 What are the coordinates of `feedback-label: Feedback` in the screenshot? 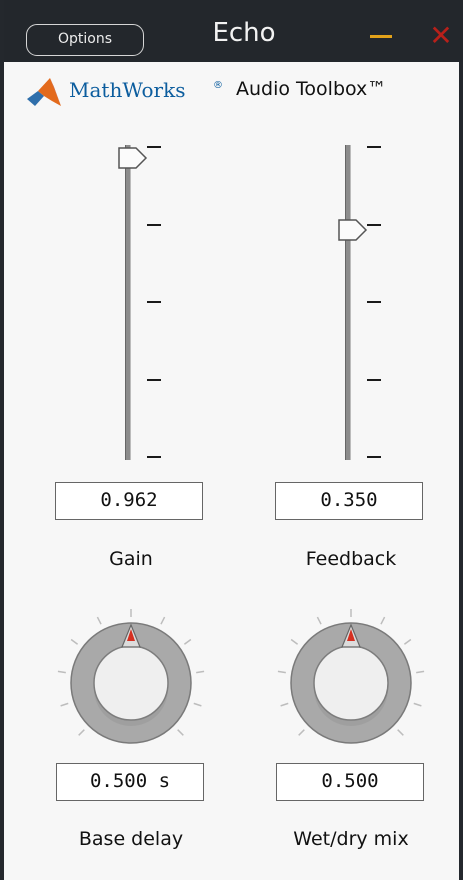 It's located at (351, 559).